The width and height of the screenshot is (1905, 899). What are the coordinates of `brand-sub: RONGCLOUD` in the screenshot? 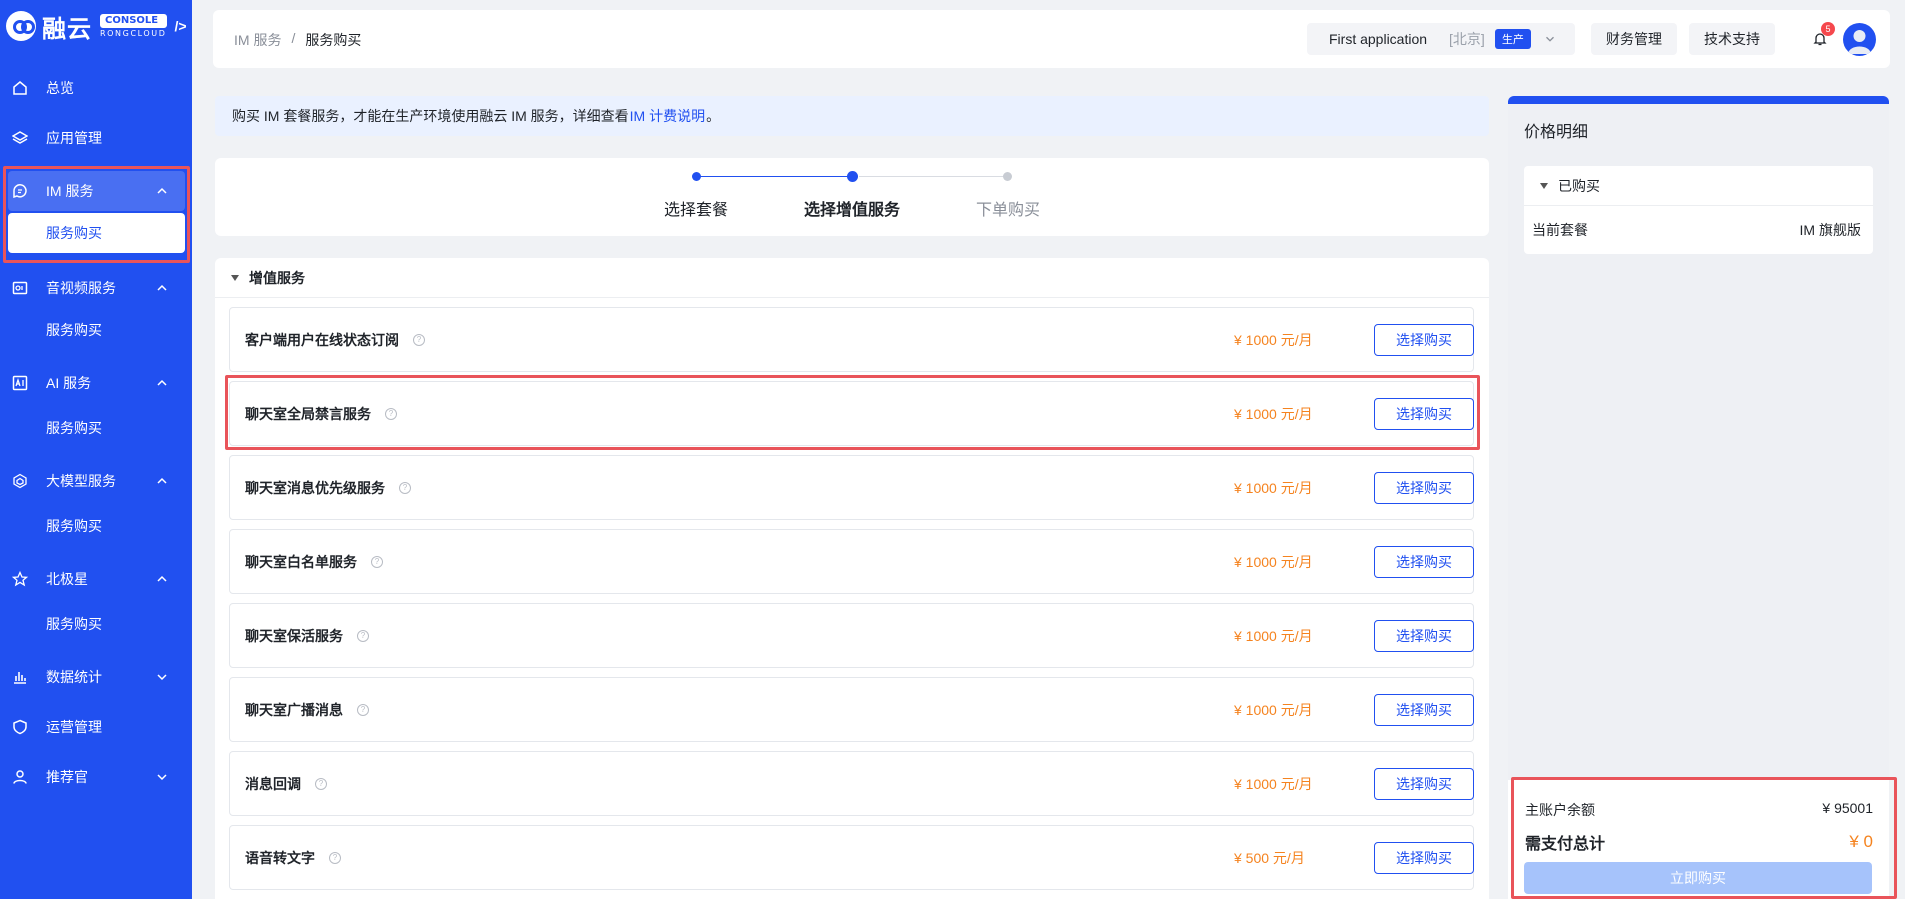 It's located at (133, 33).